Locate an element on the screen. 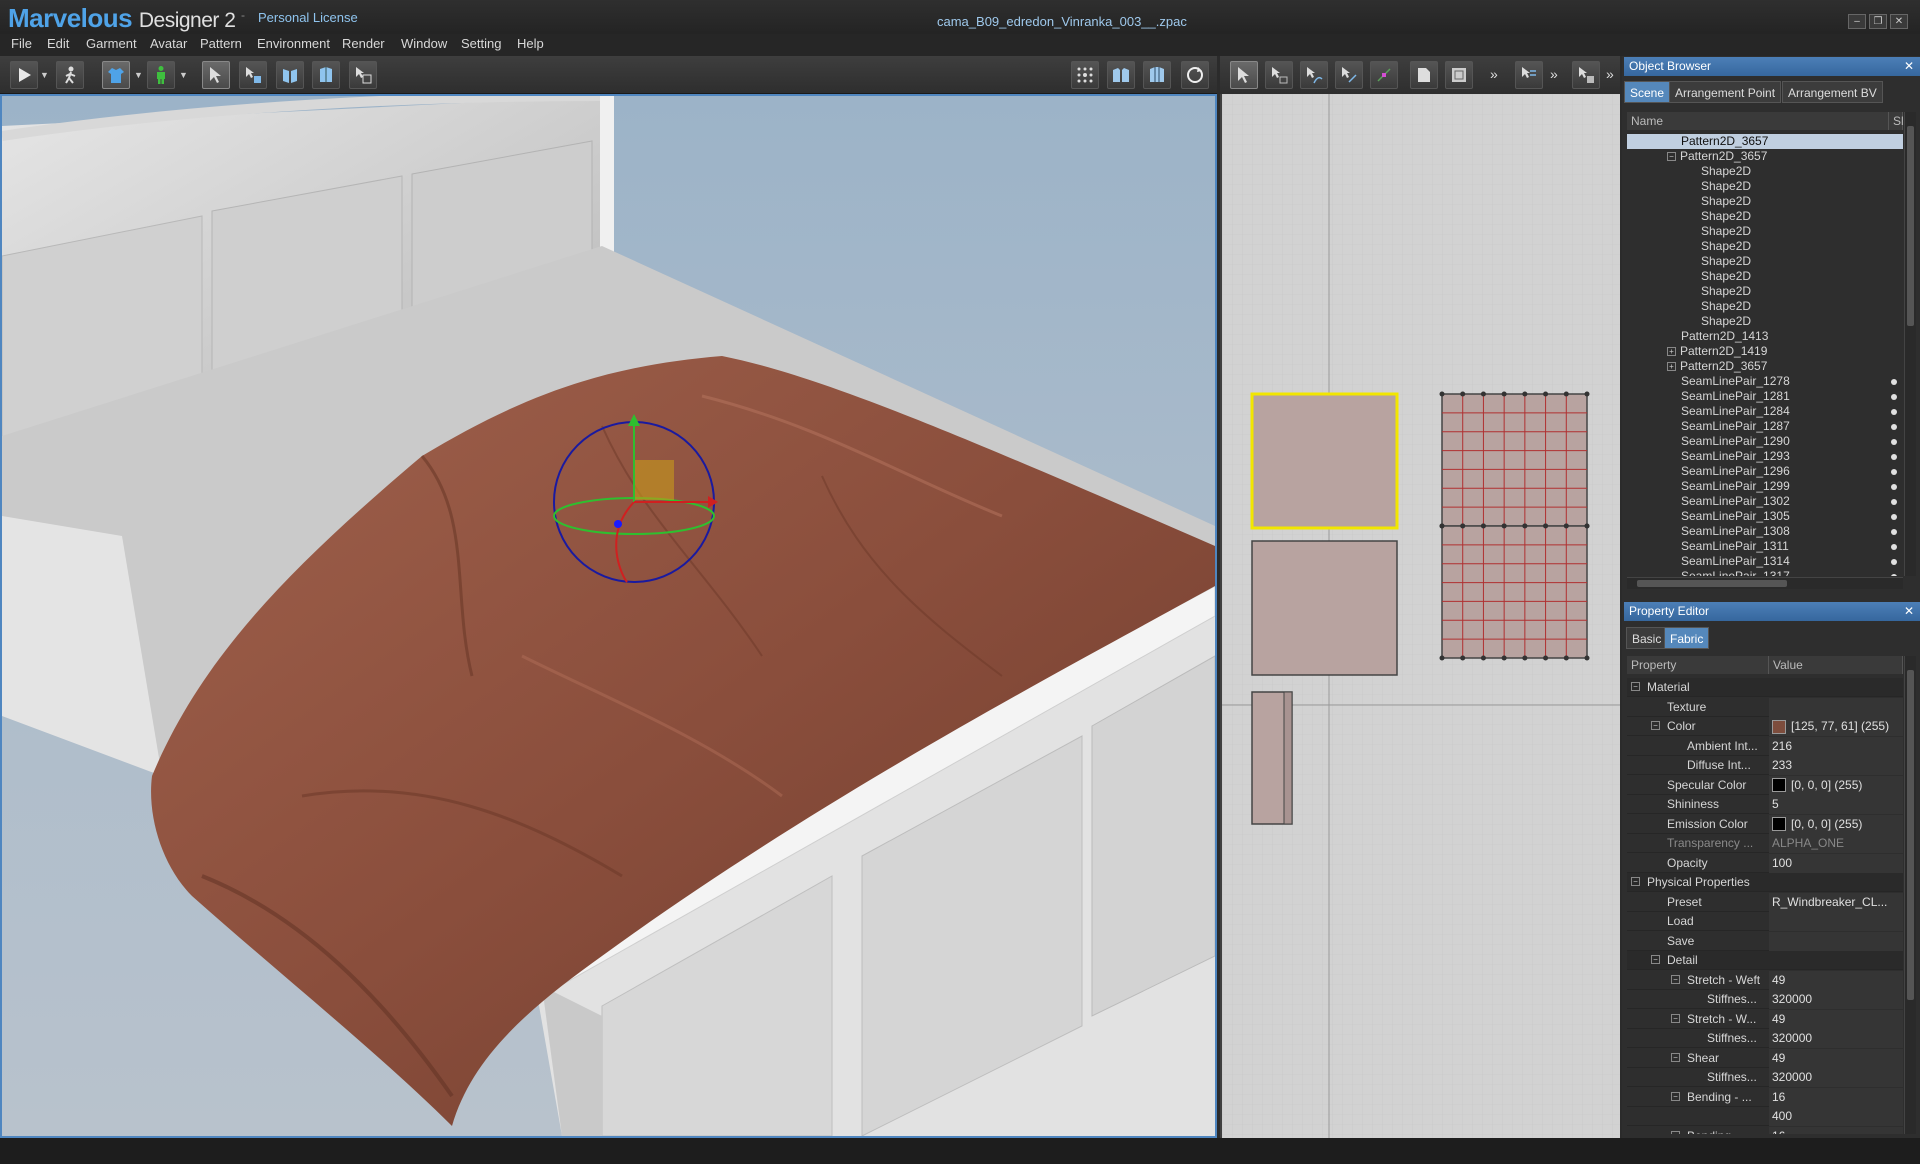 The height and width of the screenshot is (1164, 1920). tree-item: SeamLinePair_1296 is located at coordinates (1765, 471).